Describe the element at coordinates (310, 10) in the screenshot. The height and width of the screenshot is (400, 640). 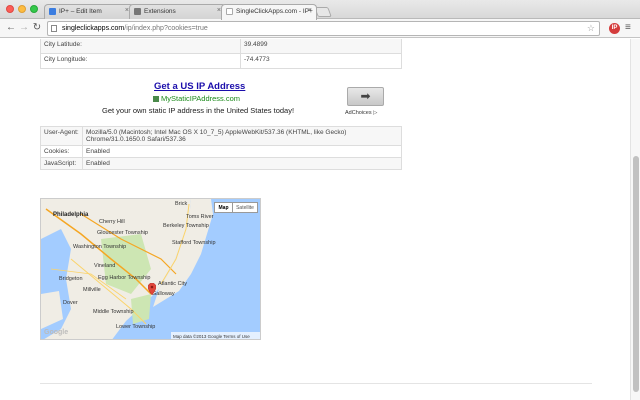
I see `close-tab-icon: ×` at that location.